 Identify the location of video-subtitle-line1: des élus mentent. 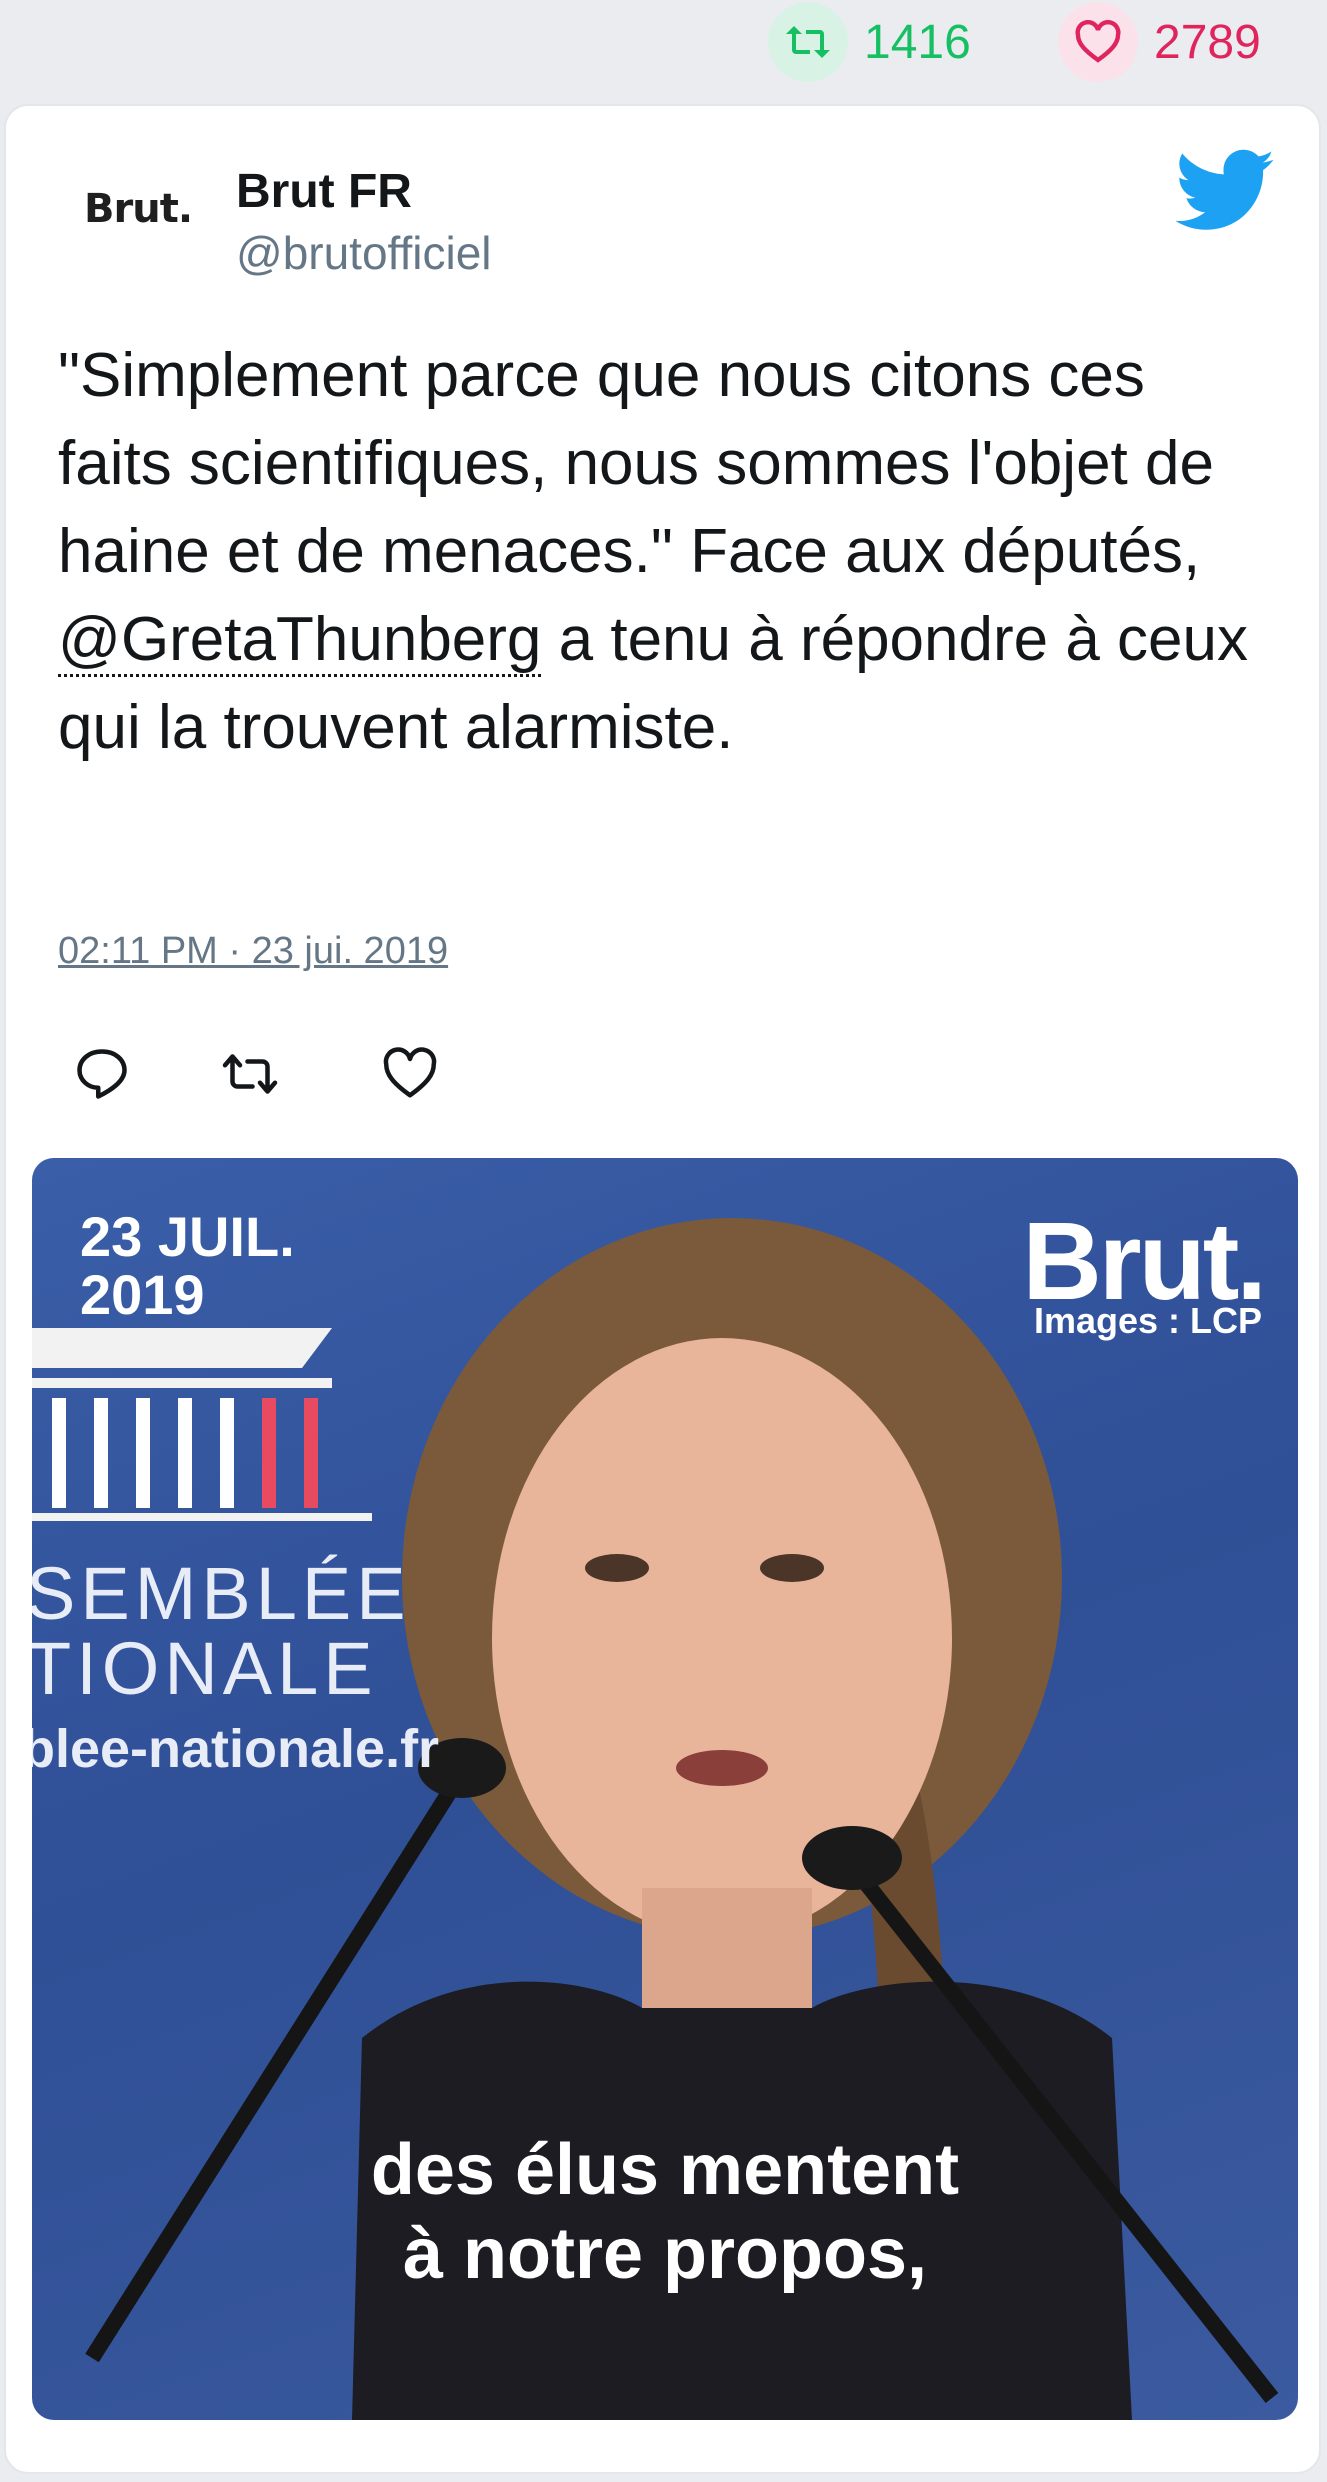
(665, 2170).